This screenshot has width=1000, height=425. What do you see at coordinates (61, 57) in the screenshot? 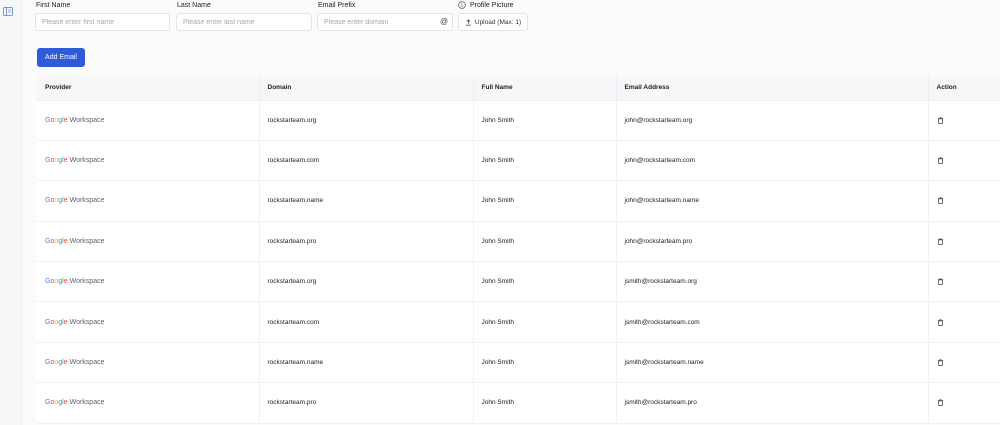
I see `add-email-button: Add Email` at bounding box center [61, 57].